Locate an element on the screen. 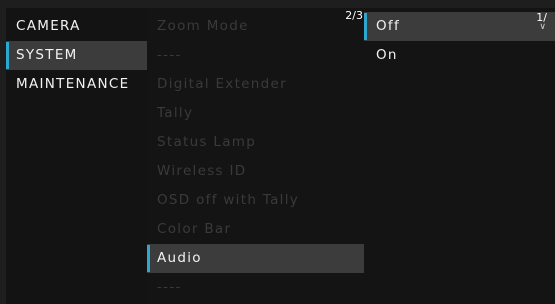 This screenshot has width=555, height=304. option-item-off: Off is located at coordinates (459, 26).